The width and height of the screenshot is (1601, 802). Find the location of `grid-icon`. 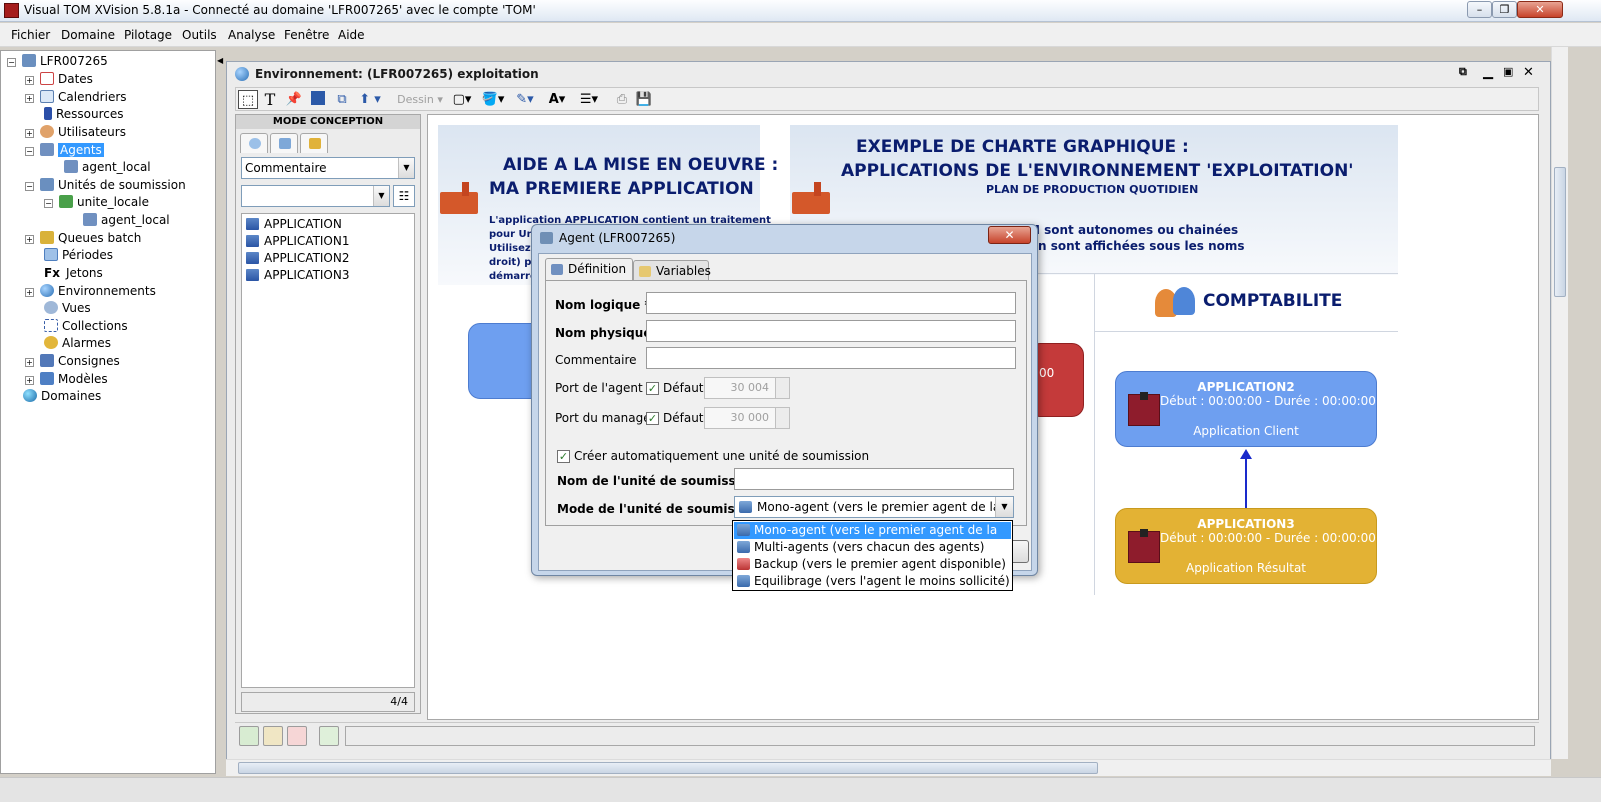

grid-icon is located at coordinates (273, 736).